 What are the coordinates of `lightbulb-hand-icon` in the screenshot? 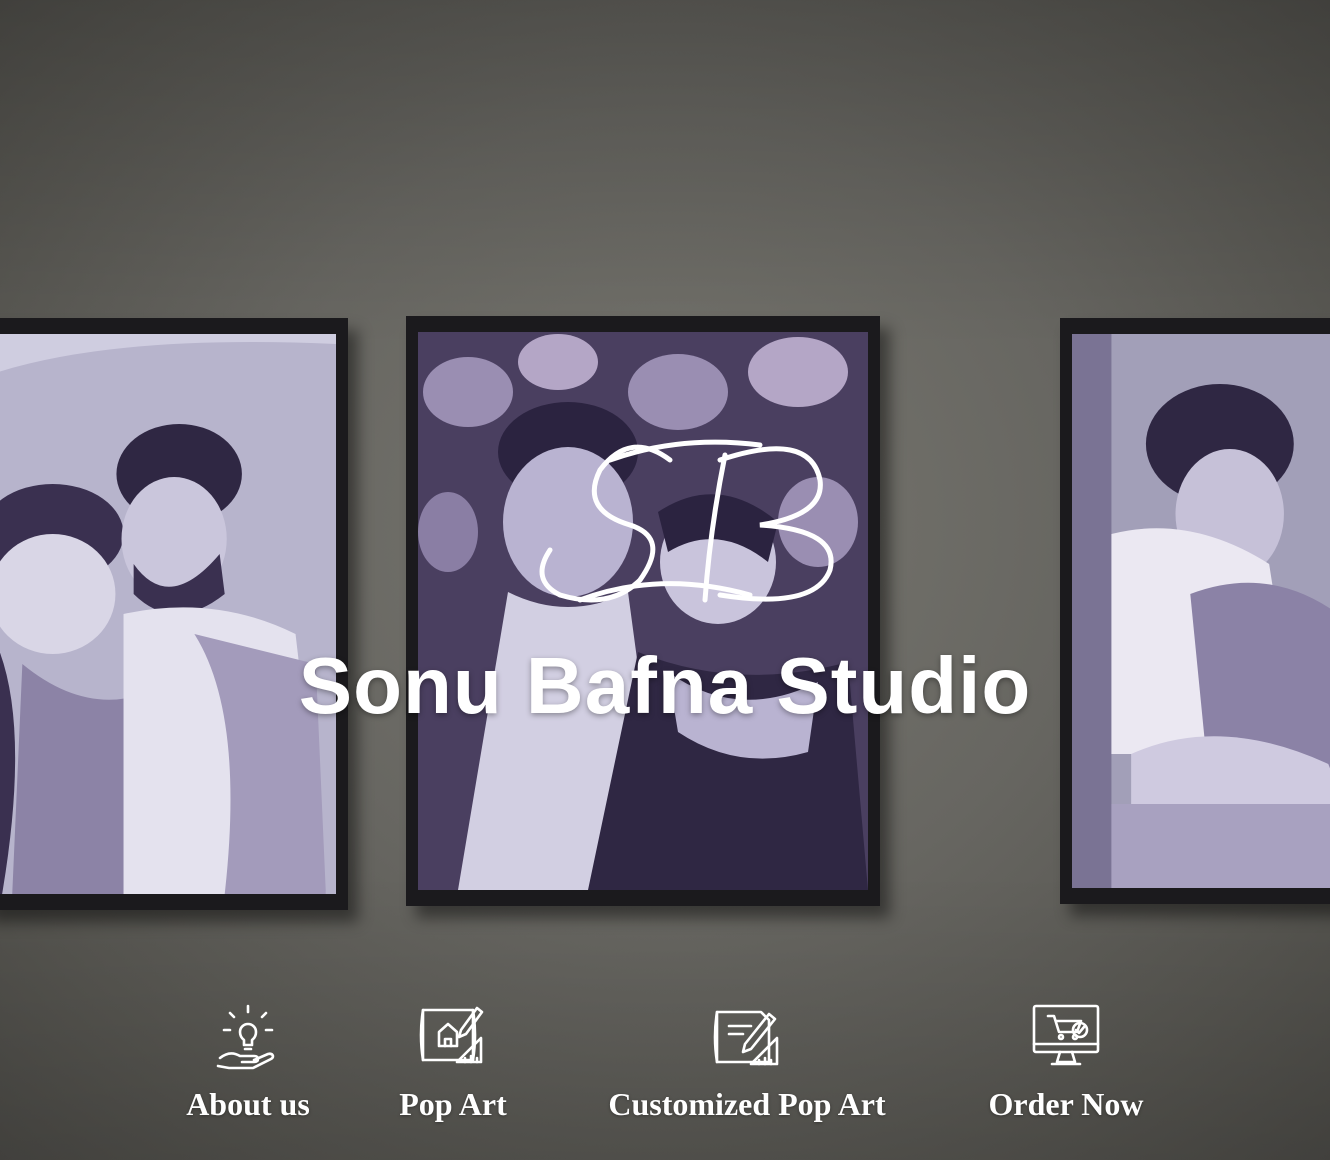 It's located at (248, 1036).